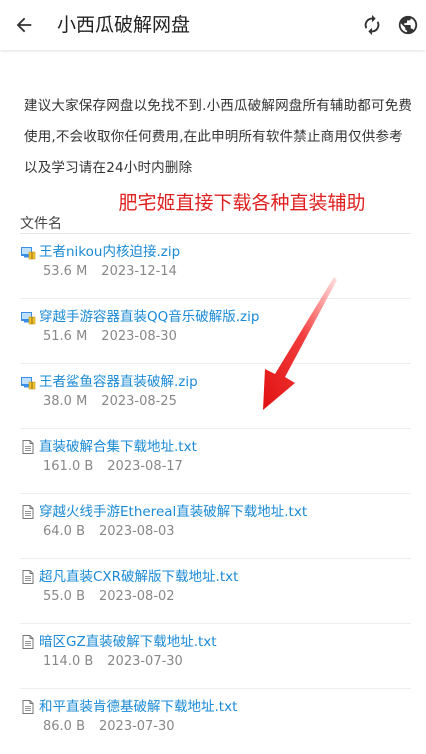 Image resolution: width=426 pixels, height=754 pixels. I want to click on file-meta: 51.6 M 2023-08-30, so click(110, 337).